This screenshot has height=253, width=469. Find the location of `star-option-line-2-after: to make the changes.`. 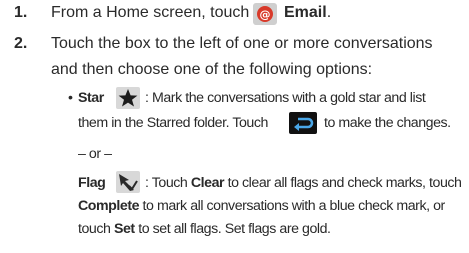

star-option-line-2-after: to make the changes. is located at coordinates (387, 123).